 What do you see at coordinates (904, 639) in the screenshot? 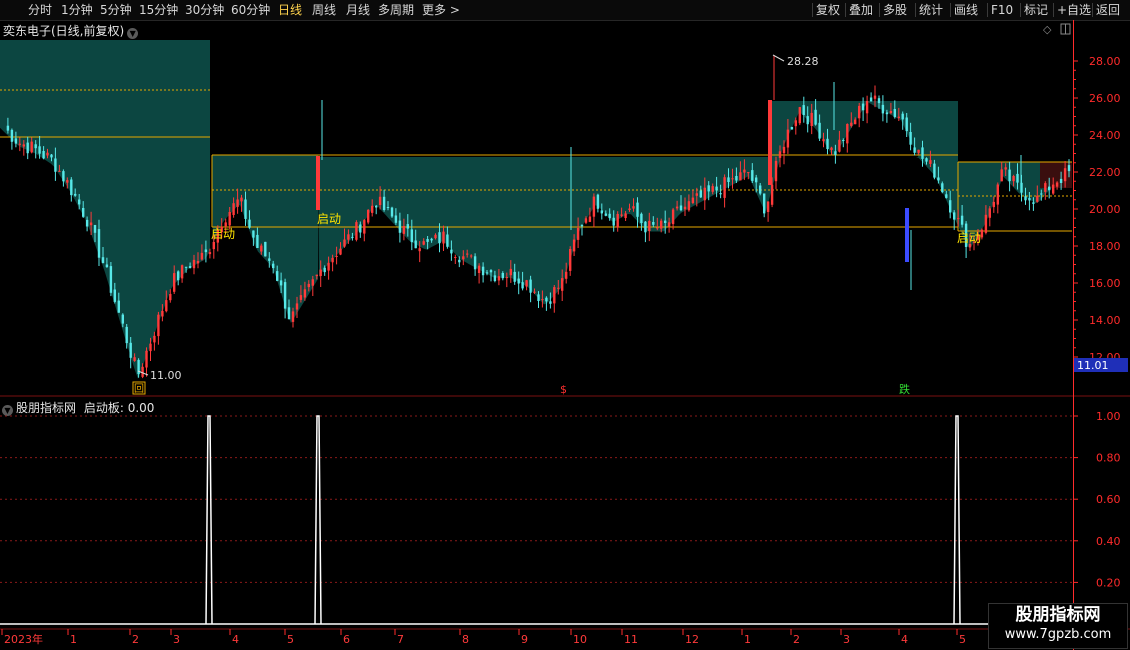
I see `time-tick-label: 4` at bounding box center [904, 639].